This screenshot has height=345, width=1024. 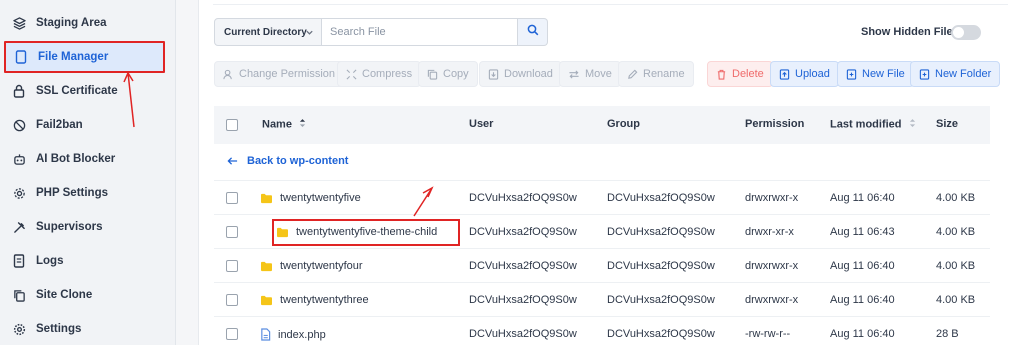 What do you see at coordinates (740, 74) in the screenshot?
I see `delete-button: Delete` at bounding box center [740, 74].